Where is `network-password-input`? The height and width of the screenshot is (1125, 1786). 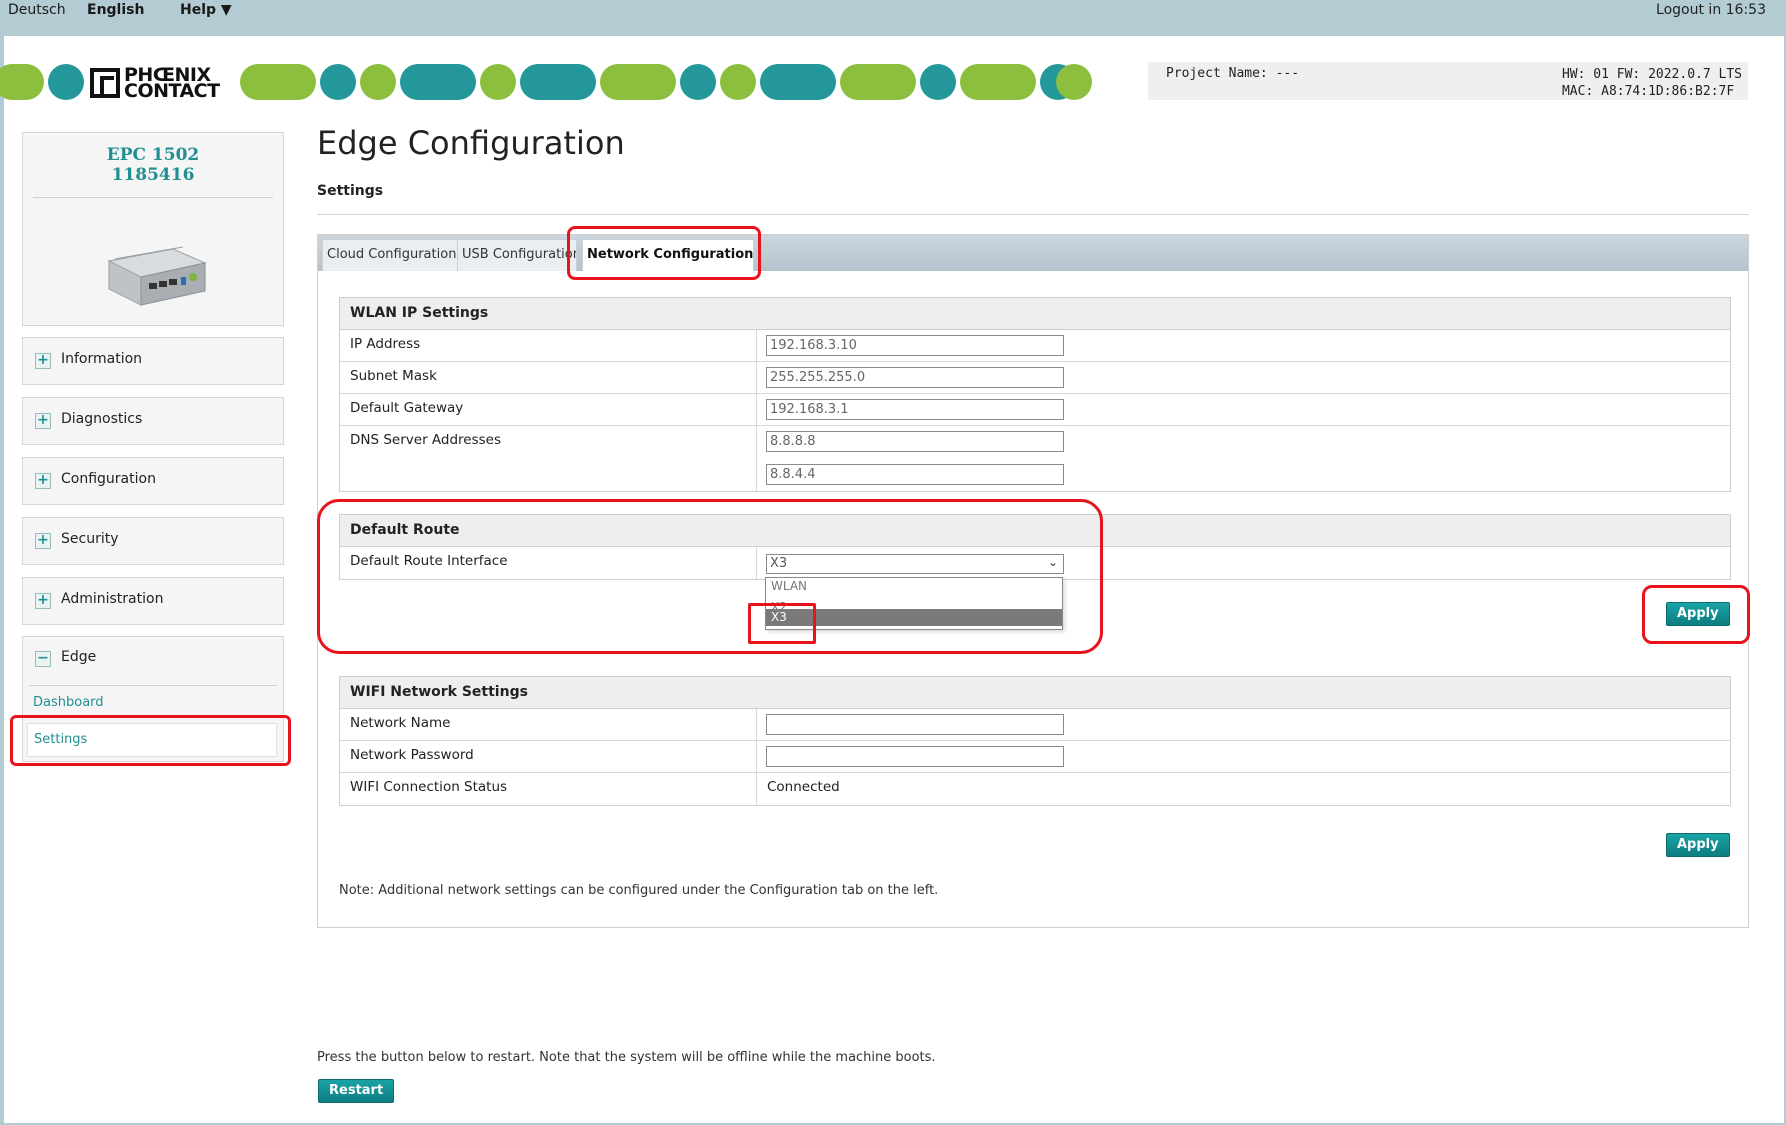 network-password-input is located at coordinates (915, 756).